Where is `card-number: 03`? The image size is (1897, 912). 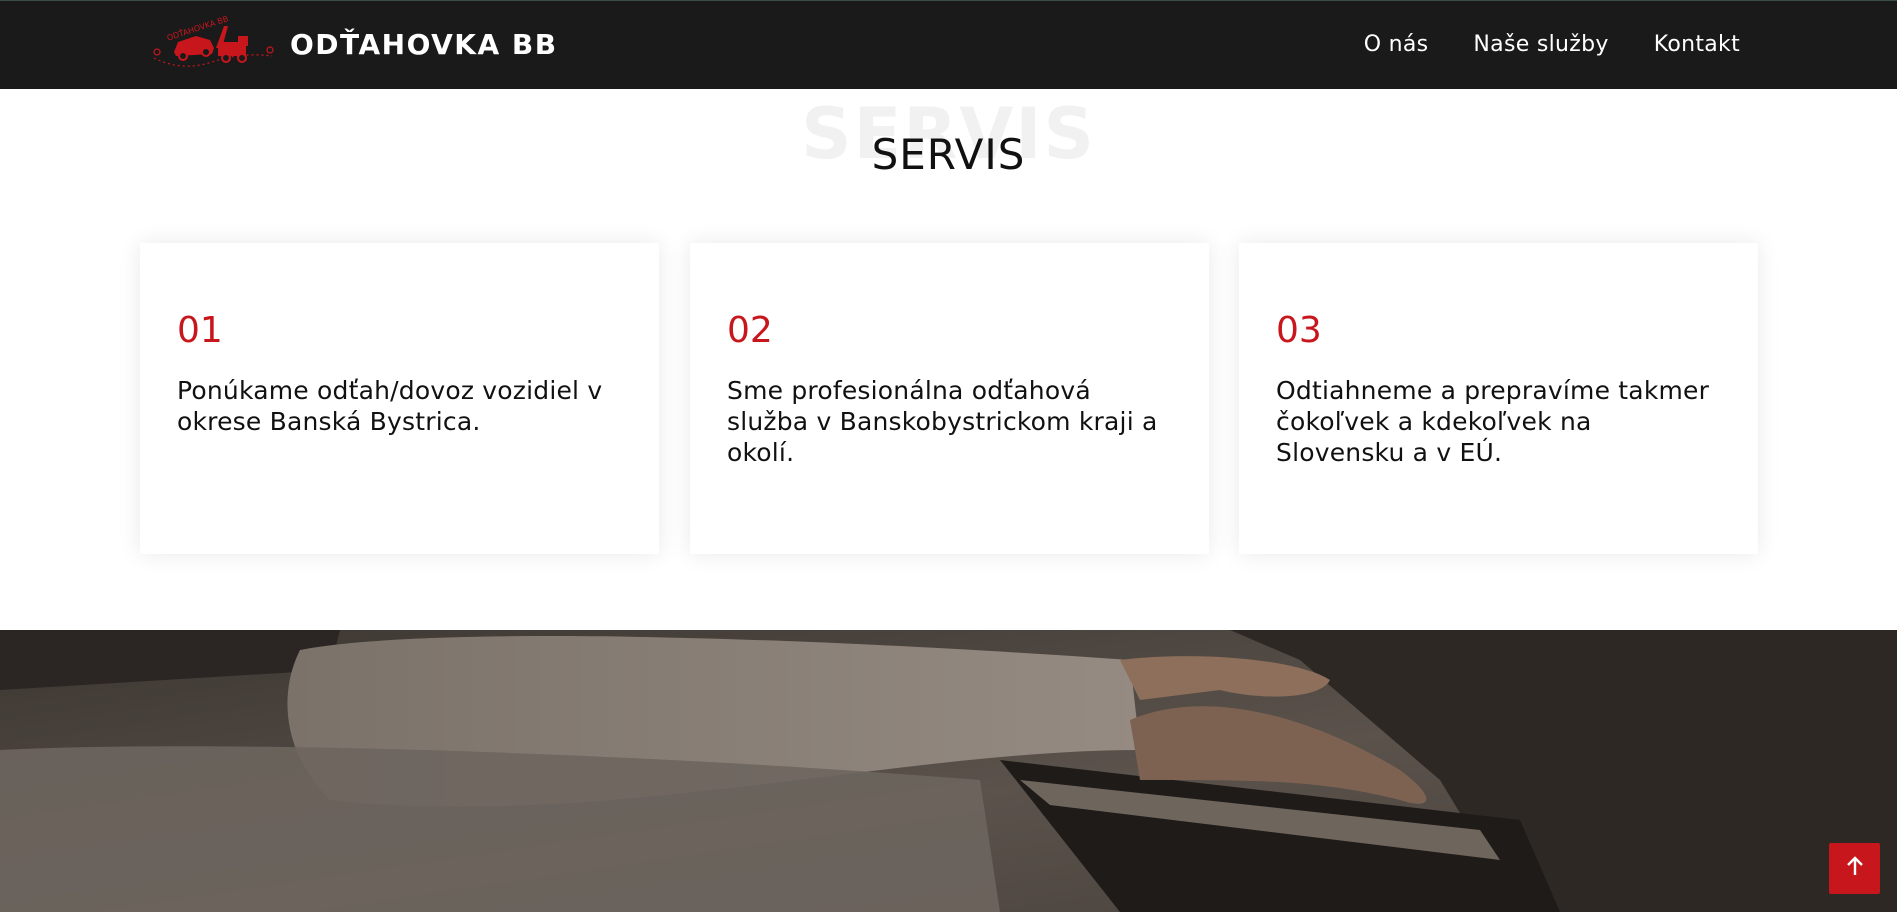 card-number: 03 is located at coordinates (1299, 330).